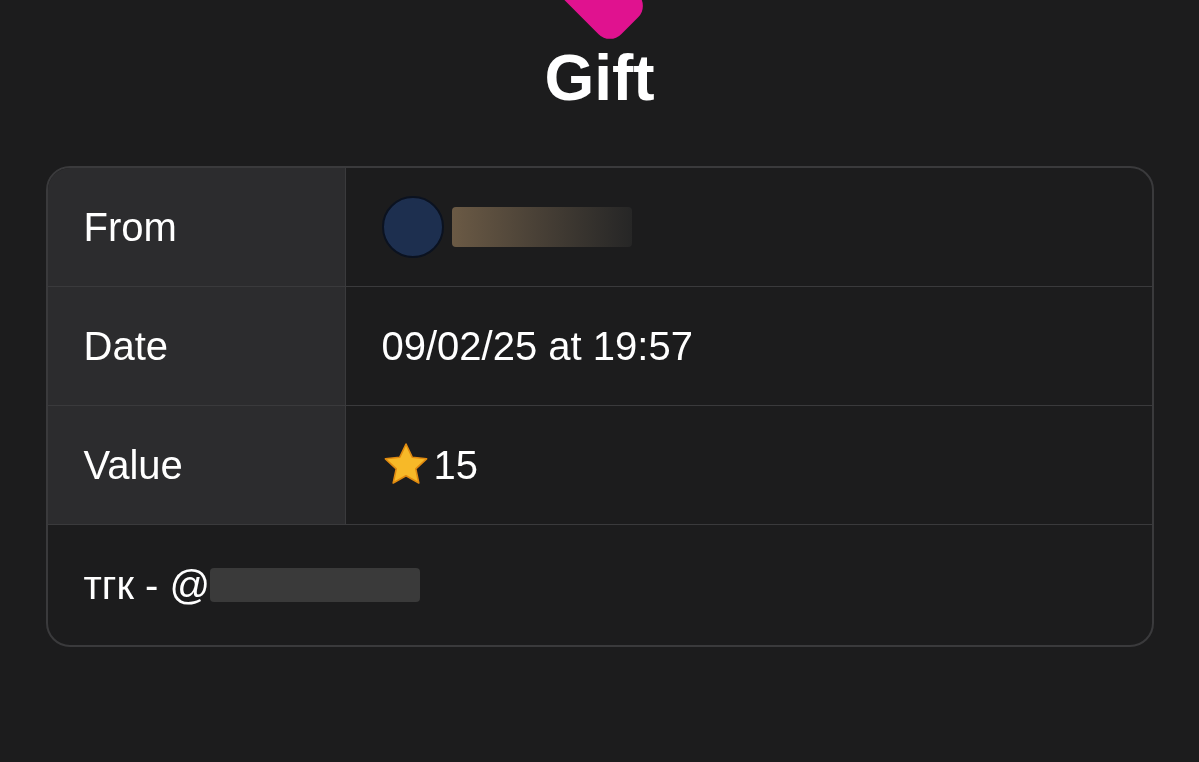  Describe the element at coordinates (147, 585) in the screenshot. I see `channel-note: тгк - @` at that location.